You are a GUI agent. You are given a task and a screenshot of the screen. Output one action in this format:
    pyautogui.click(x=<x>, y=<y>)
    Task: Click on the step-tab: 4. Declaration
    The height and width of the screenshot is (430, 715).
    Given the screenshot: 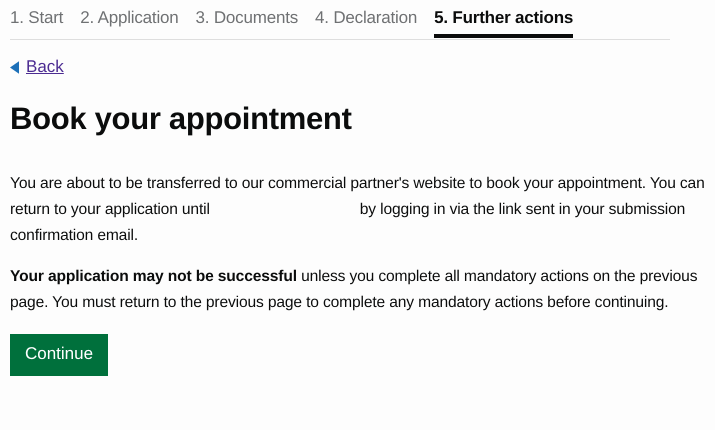 What is the action you would take?
    pyautogui.click(x=366, y=21)
    